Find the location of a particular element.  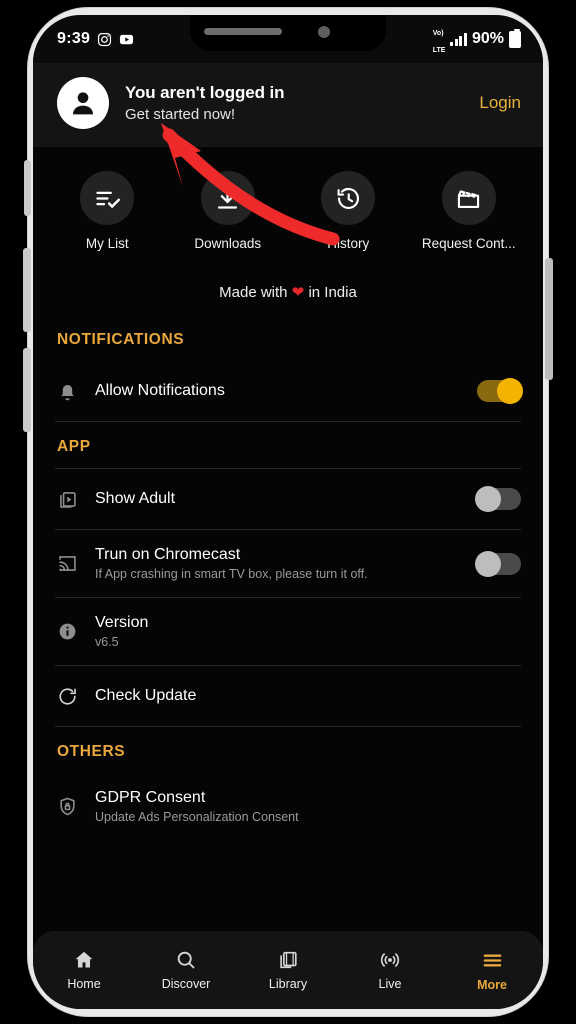

home-icon is located at coordinates (84, 960).